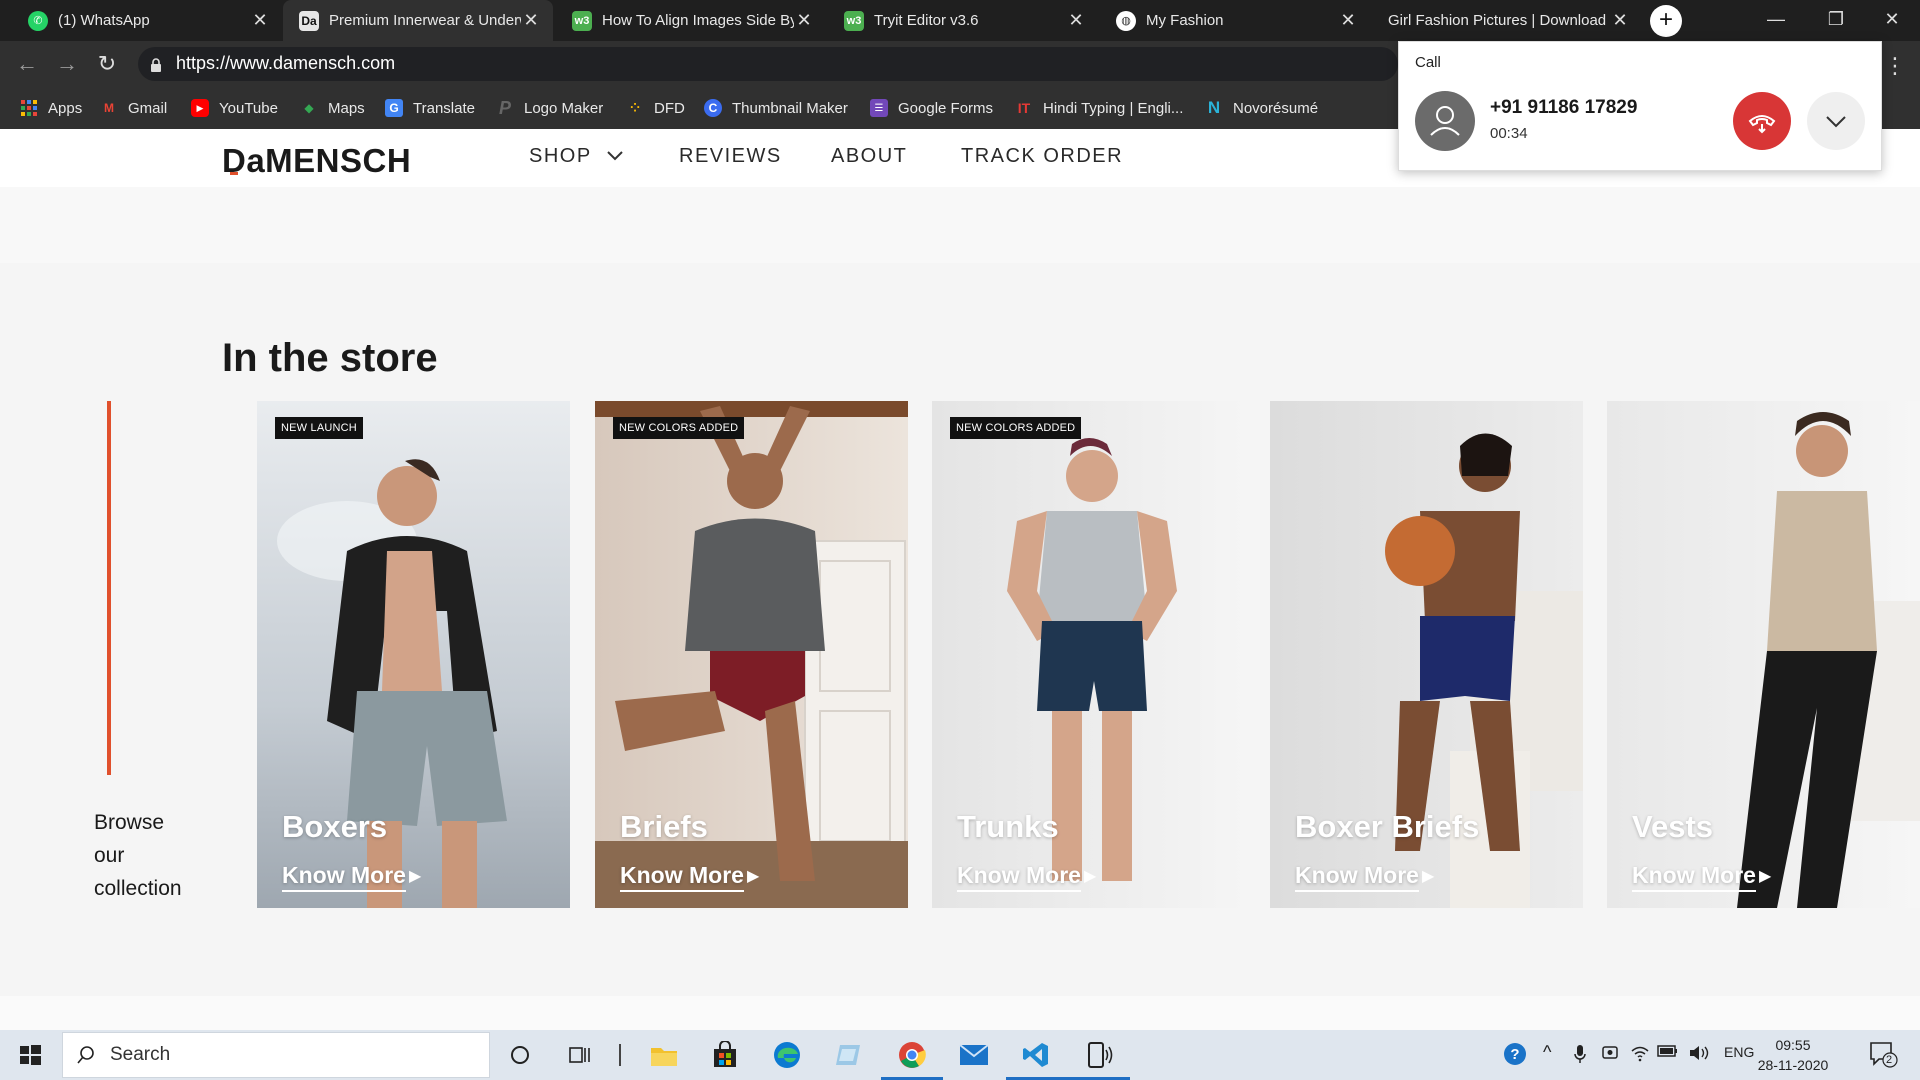 This screenshot has height=1080, width=1920. I want to click on expand-call-button, so click(1836, 121).